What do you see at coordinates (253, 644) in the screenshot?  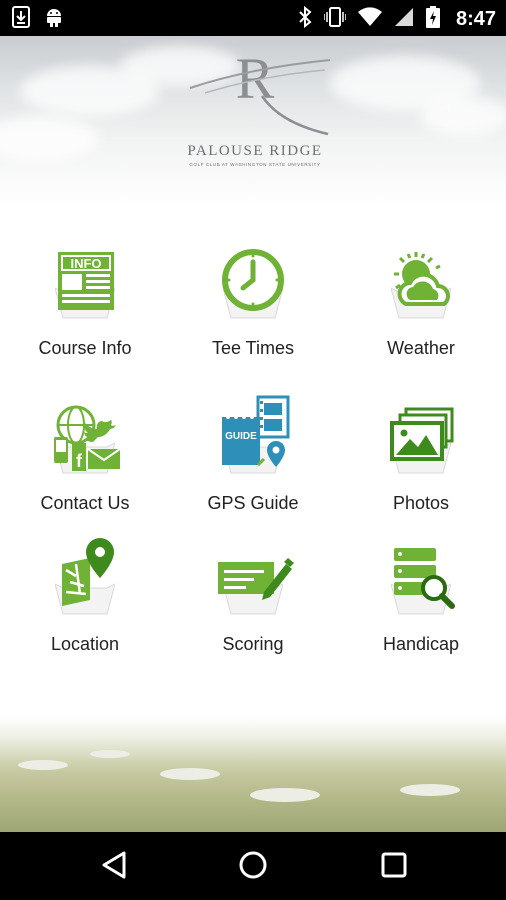 I see `menu-label: Scoring` at bounding box center [253, 644].